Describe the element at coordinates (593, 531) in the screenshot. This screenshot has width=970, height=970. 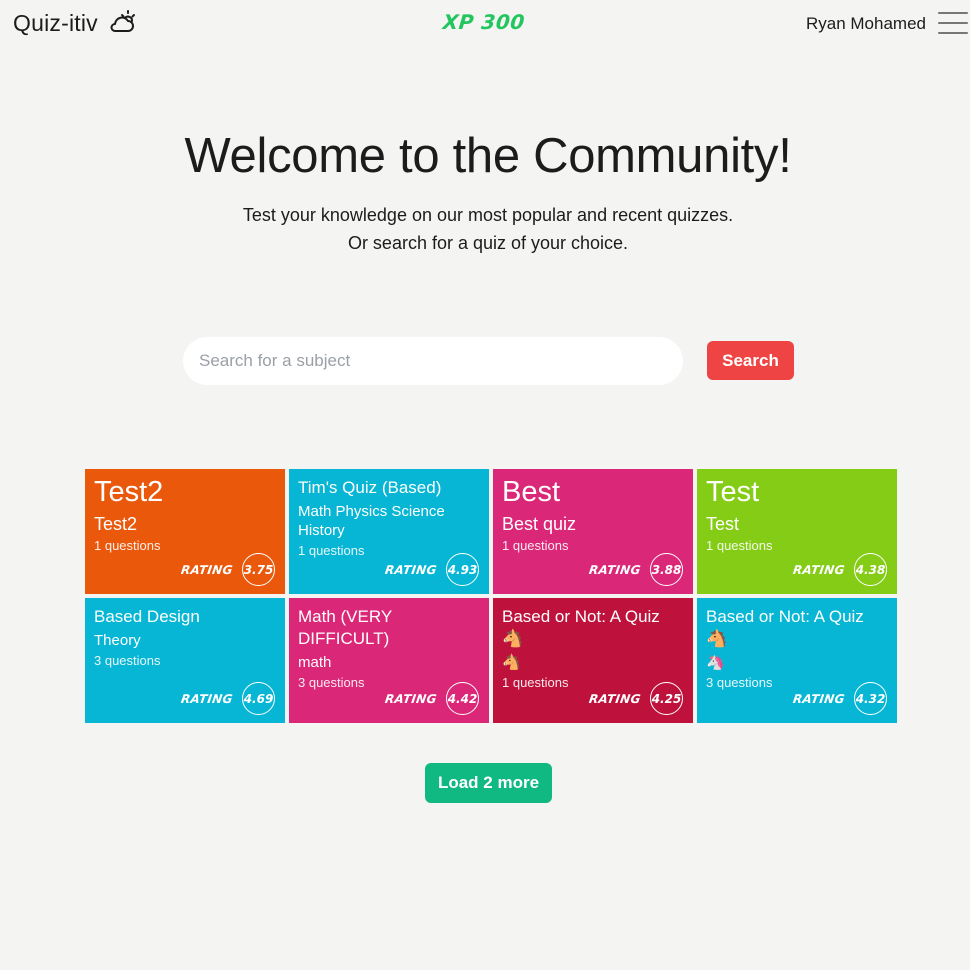
I see `quiz-card: Best Best quiz 1 questions RATING 3.88` at that location.